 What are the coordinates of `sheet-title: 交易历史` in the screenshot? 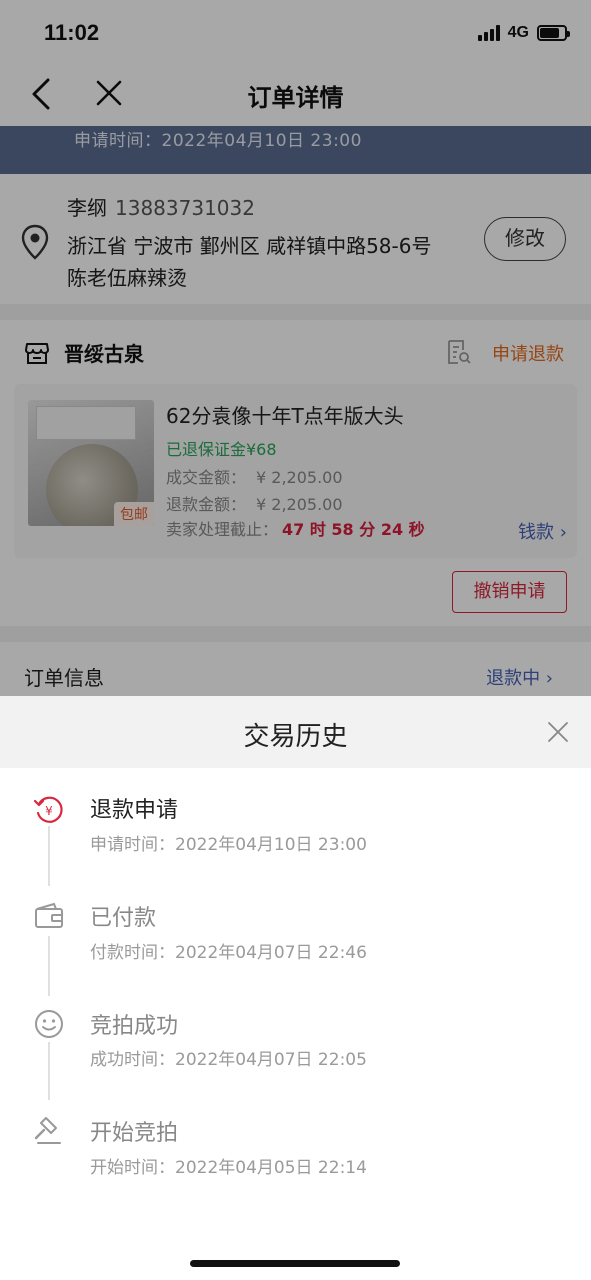 It's located at (295, 737).